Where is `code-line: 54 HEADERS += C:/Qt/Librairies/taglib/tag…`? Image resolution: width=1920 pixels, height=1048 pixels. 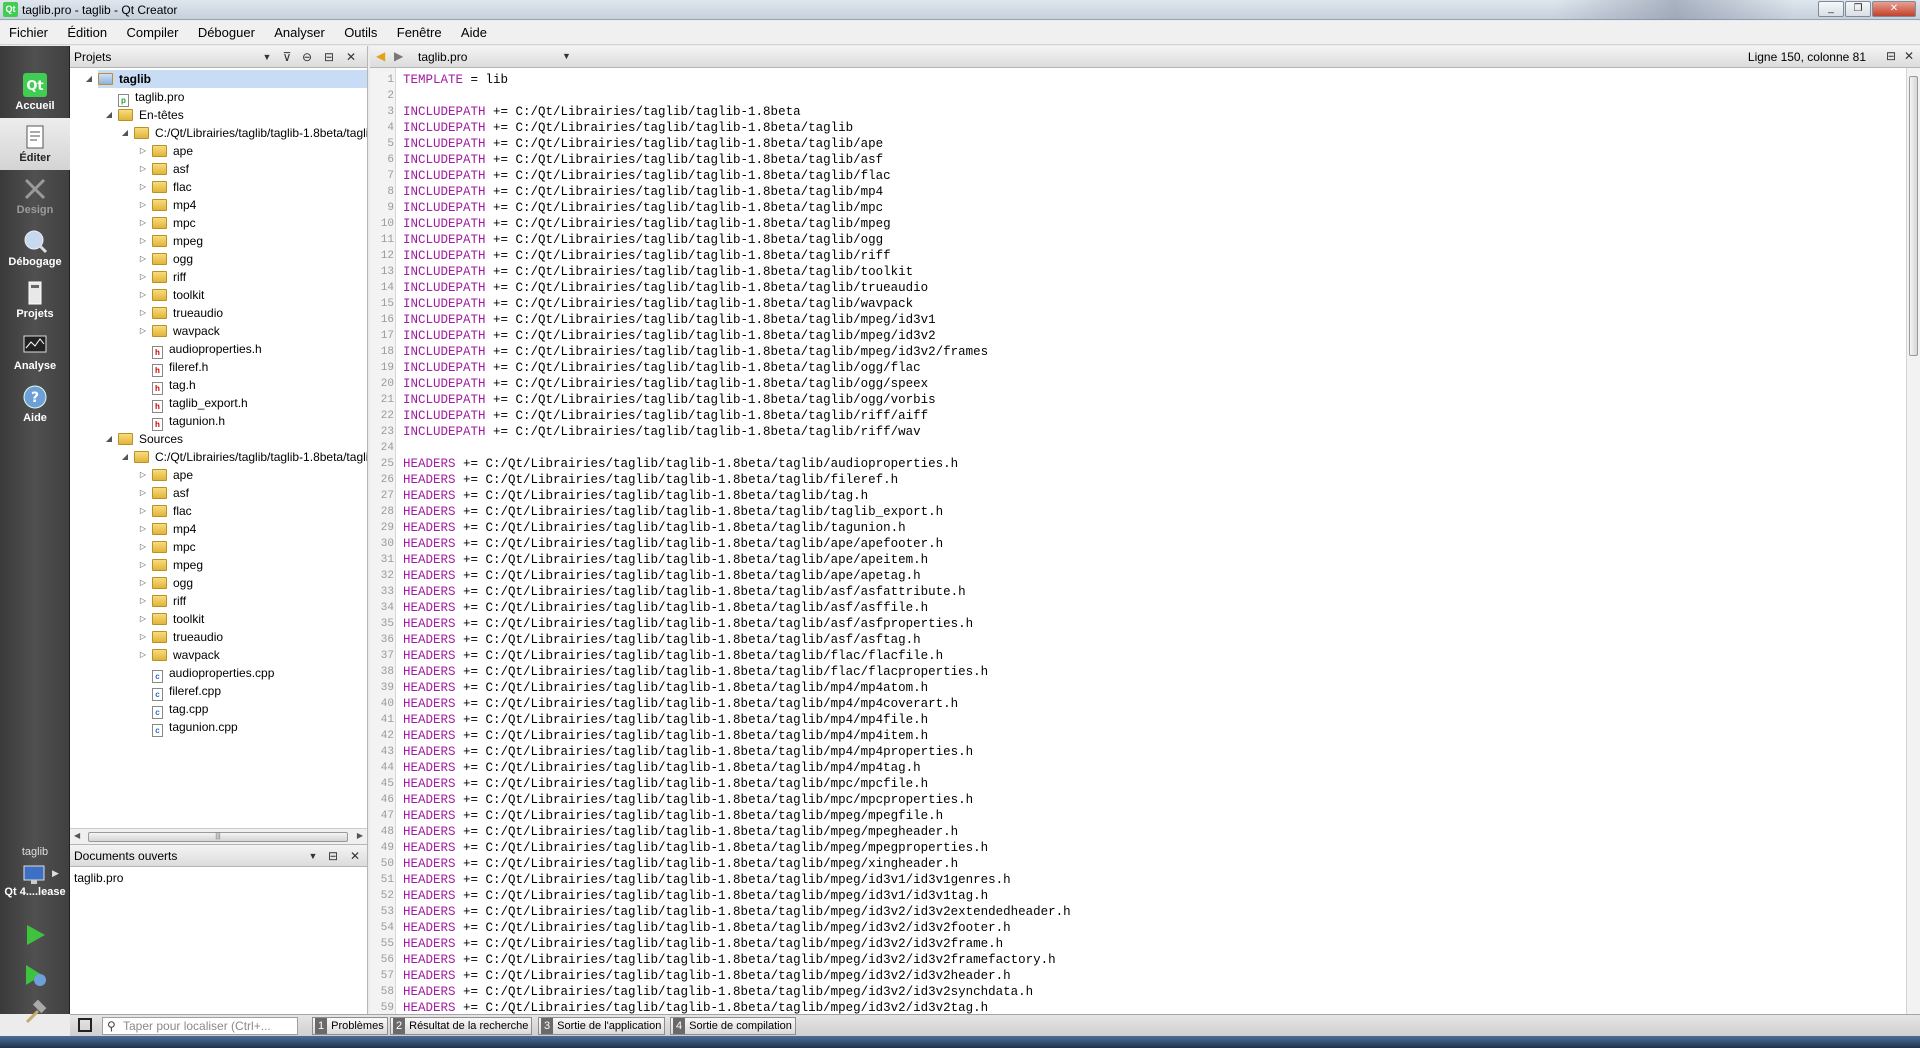 code-line: 54 HEADERS += C:/Qt/Librairies/taglib/tag… is located at coordinates (1135, 928).